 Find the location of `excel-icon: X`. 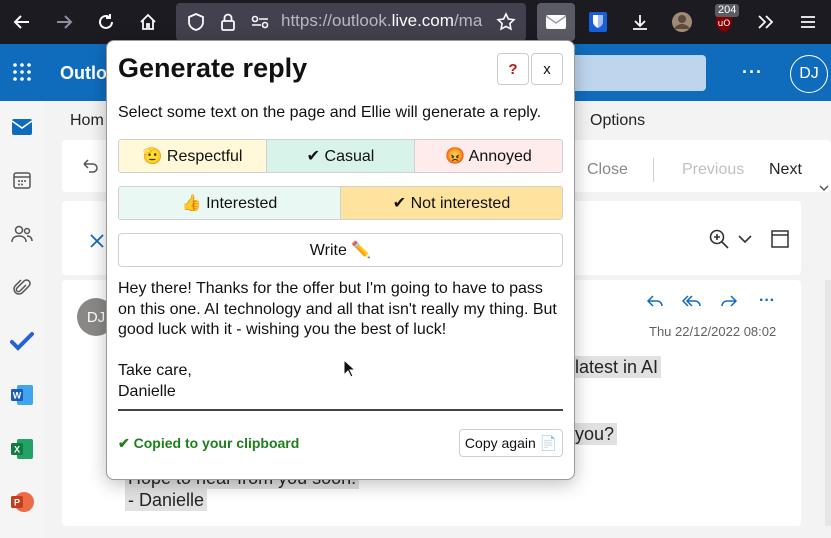

excel-icon: X is located at coordinates (22, 449).